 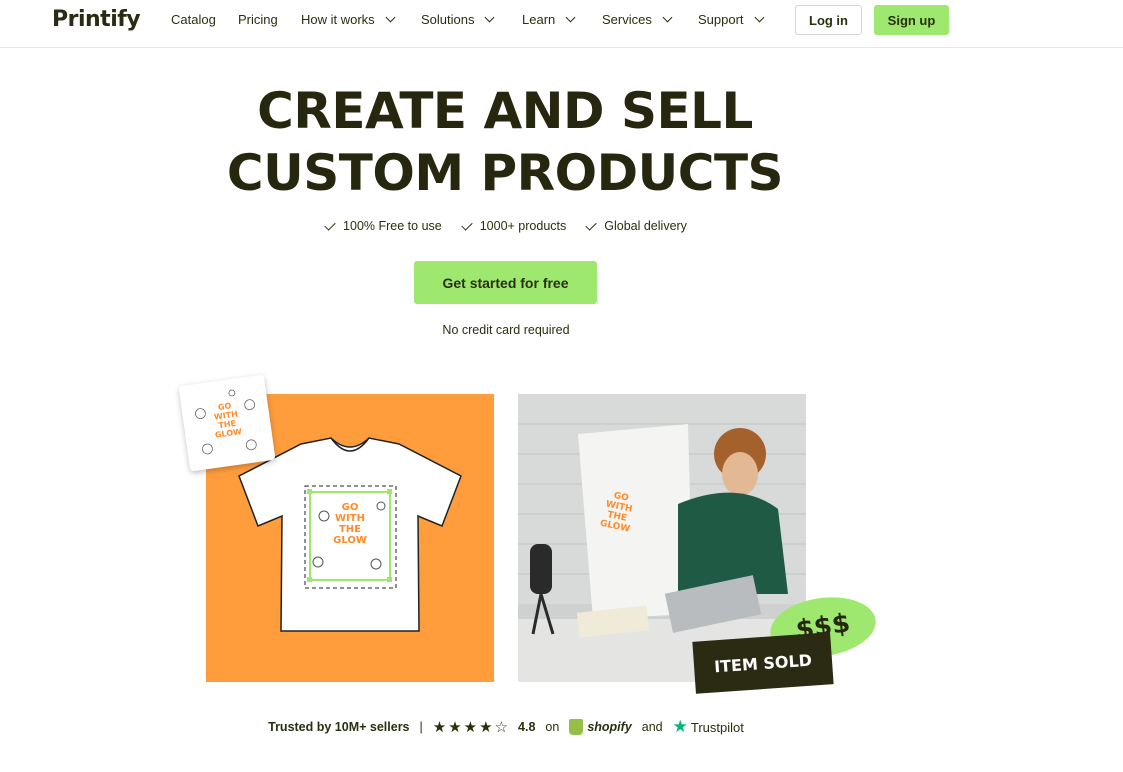 I want to click on feature-item: 100% Free to use, so click(x=383, y=225).